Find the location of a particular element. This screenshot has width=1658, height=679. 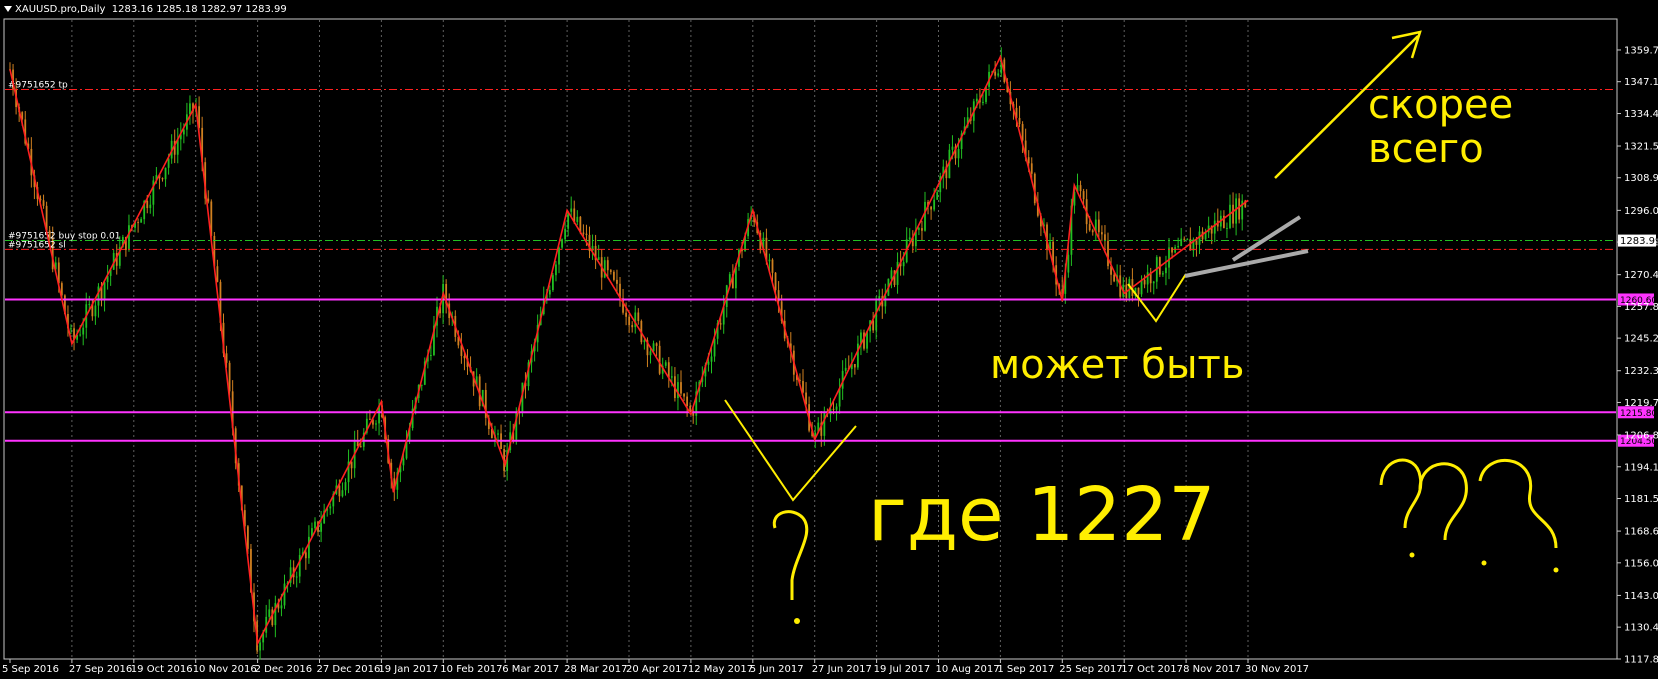

question-mark-3-dot is located at coordinates (1484, 563).